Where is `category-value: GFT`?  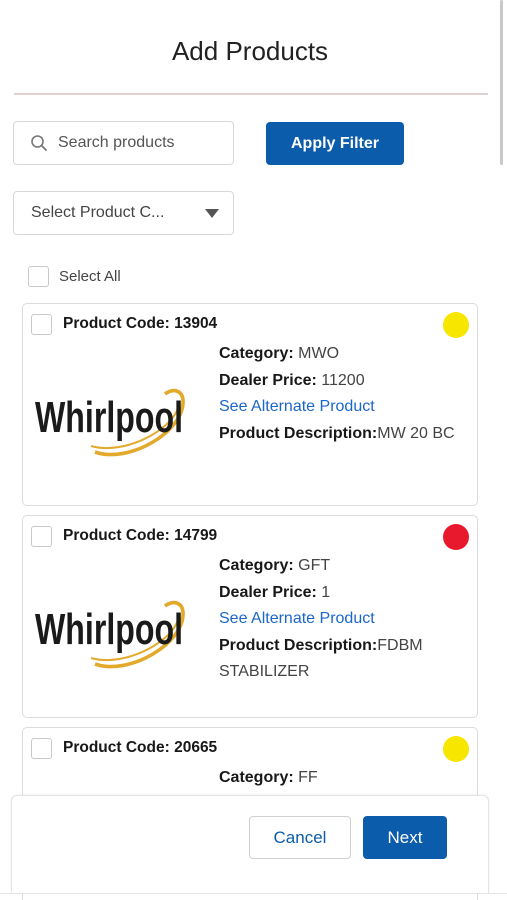 category-value: GFT is located at coordinates (312, 565).